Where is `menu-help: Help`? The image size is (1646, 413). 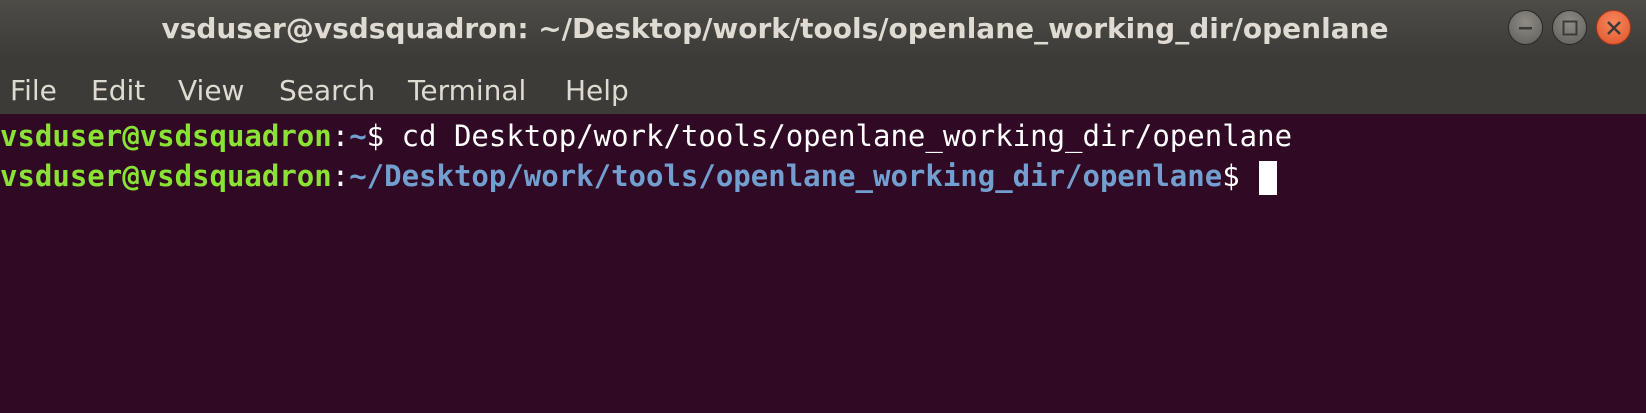 menu-help: Help is located at coordinates (597, 86).